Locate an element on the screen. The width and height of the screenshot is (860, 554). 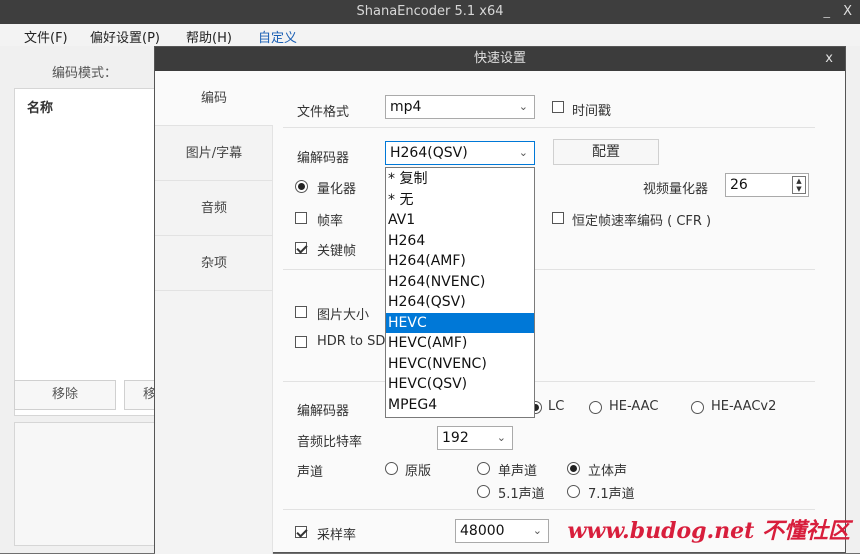
menu-help: 帮助(H) is located at coordinates (209, 36).